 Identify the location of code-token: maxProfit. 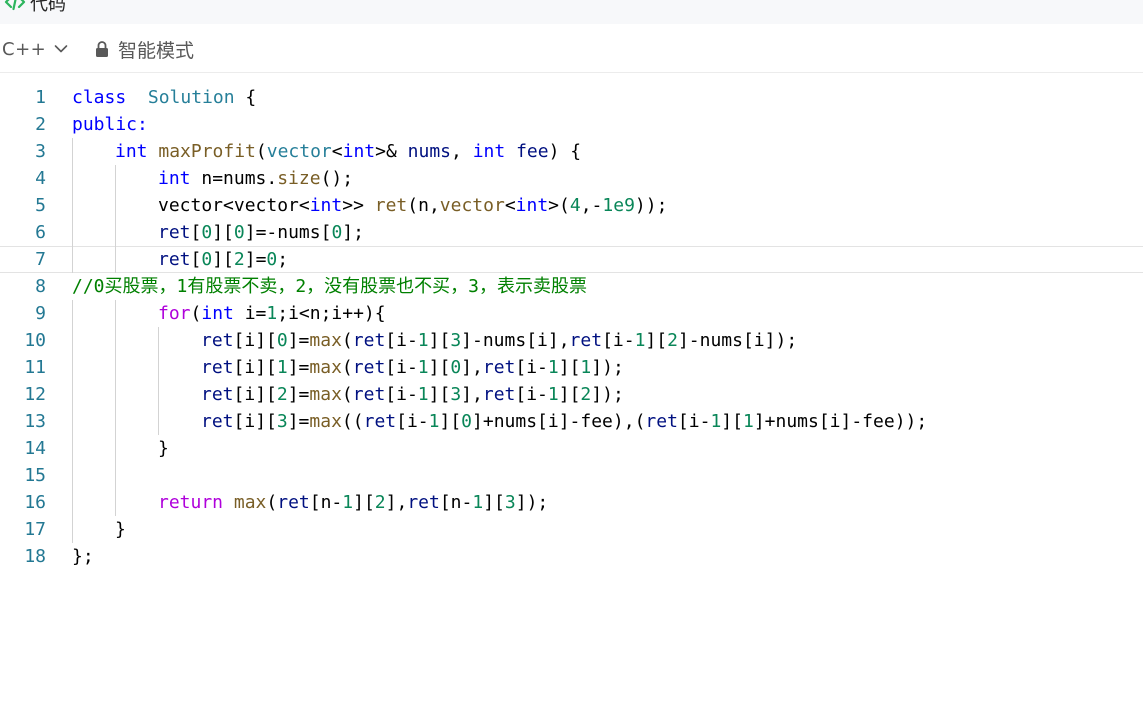
(207, 151).